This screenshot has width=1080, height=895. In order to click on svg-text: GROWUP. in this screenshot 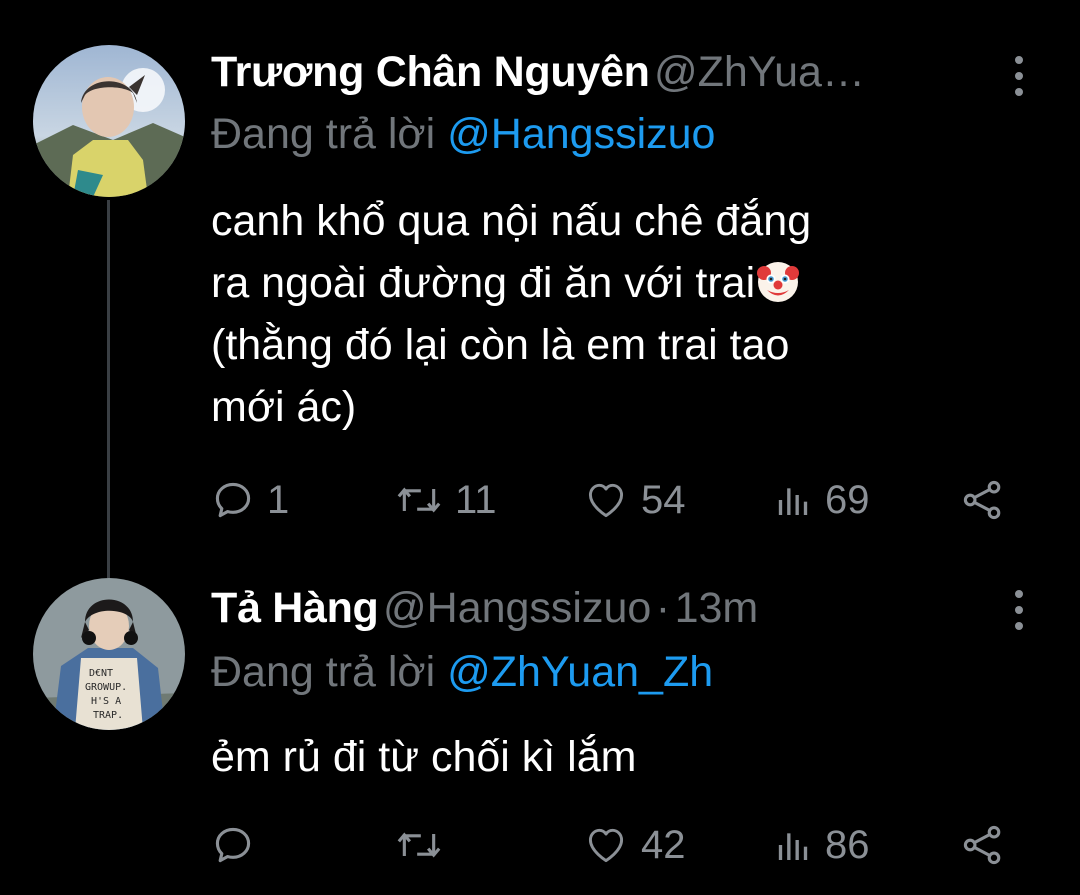, I will do `click(106, 687)`.